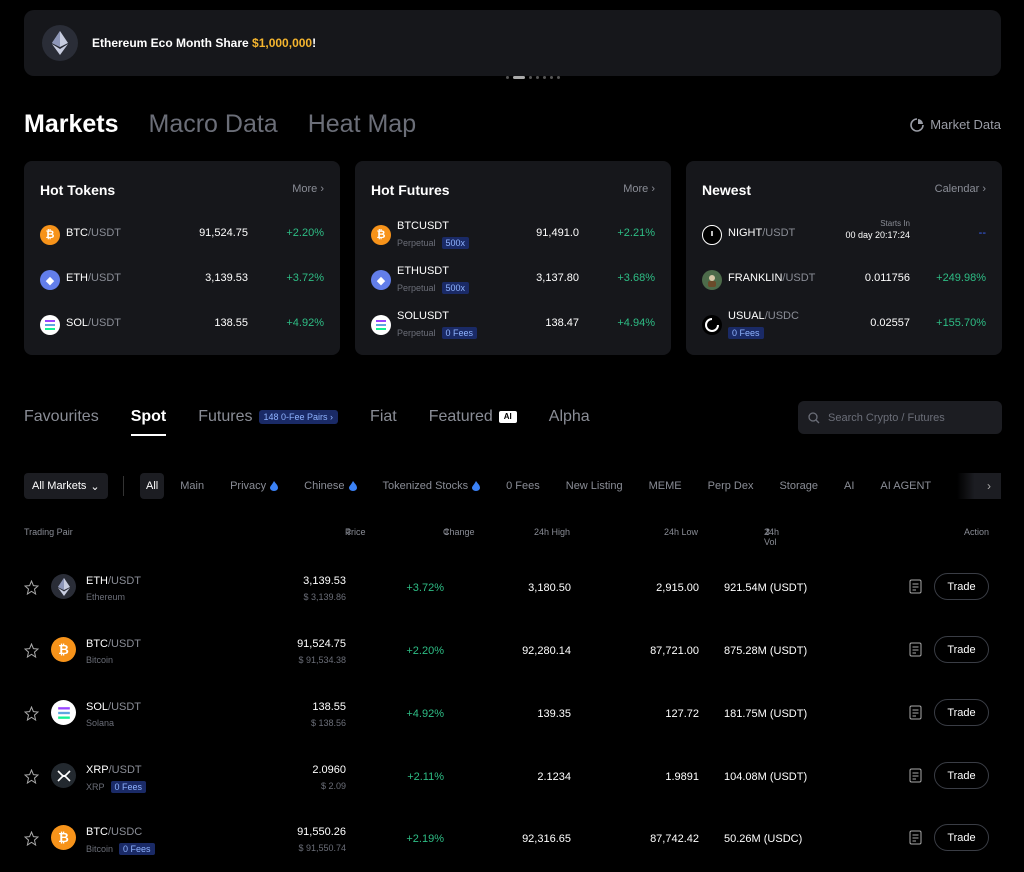  Describe the element at coordinates (905, 486) in the screenshot. I see `filter-ai-agent: AI AGENT` at that location.